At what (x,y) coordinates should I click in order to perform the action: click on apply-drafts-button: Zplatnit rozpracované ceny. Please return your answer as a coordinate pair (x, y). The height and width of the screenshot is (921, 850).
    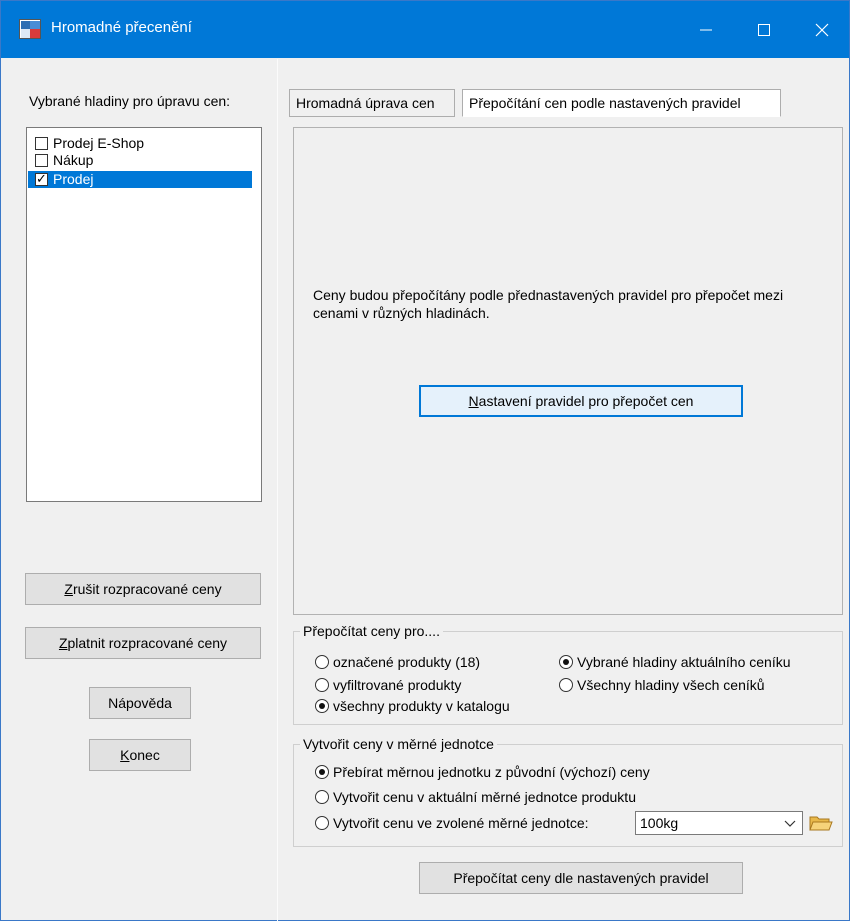
    Looking at the image, I should click on (143, 643).